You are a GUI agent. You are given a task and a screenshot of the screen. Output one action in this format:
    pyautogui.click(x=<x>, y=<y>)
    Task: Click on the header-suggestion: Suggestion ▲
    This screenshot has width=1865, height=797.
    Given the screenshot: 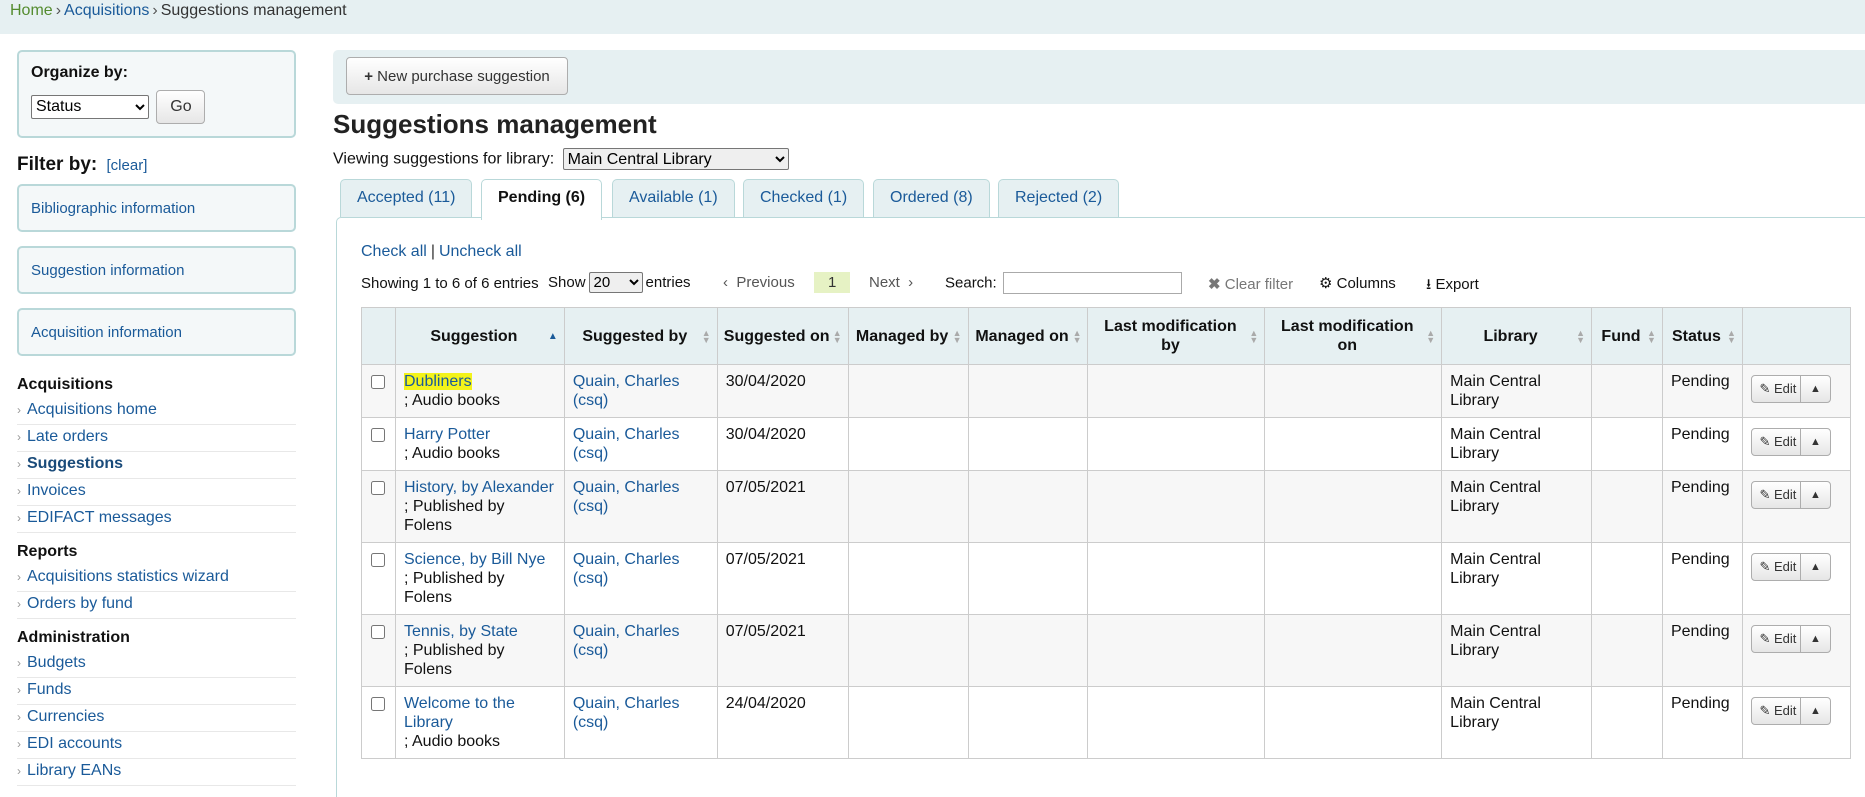 What is the action you would take?
    pyautogui.click(x=479, y=336)
    